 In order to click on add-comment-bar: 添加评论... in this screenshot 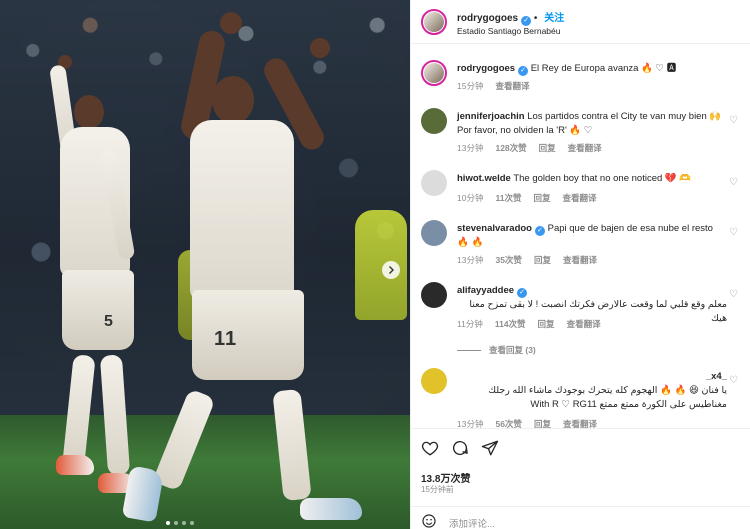, I will do `click(580, 517)`.